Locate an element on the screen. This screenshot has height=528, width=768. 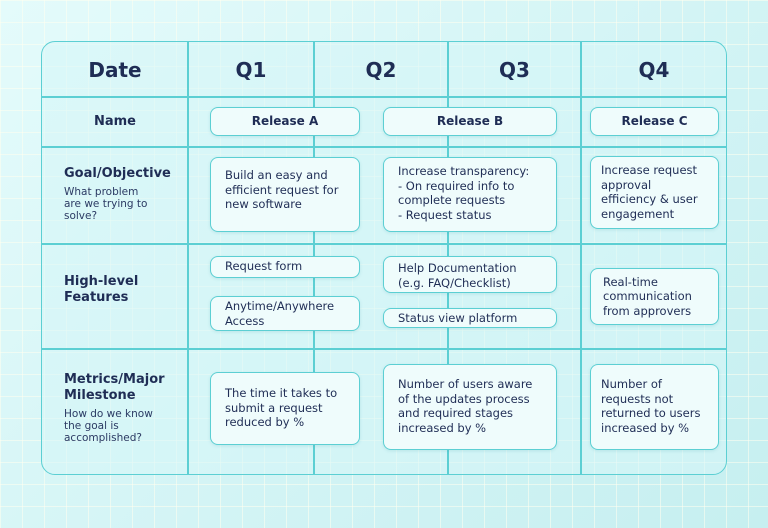
row-title: Goal/Objective is located at coordinates (117, 173).